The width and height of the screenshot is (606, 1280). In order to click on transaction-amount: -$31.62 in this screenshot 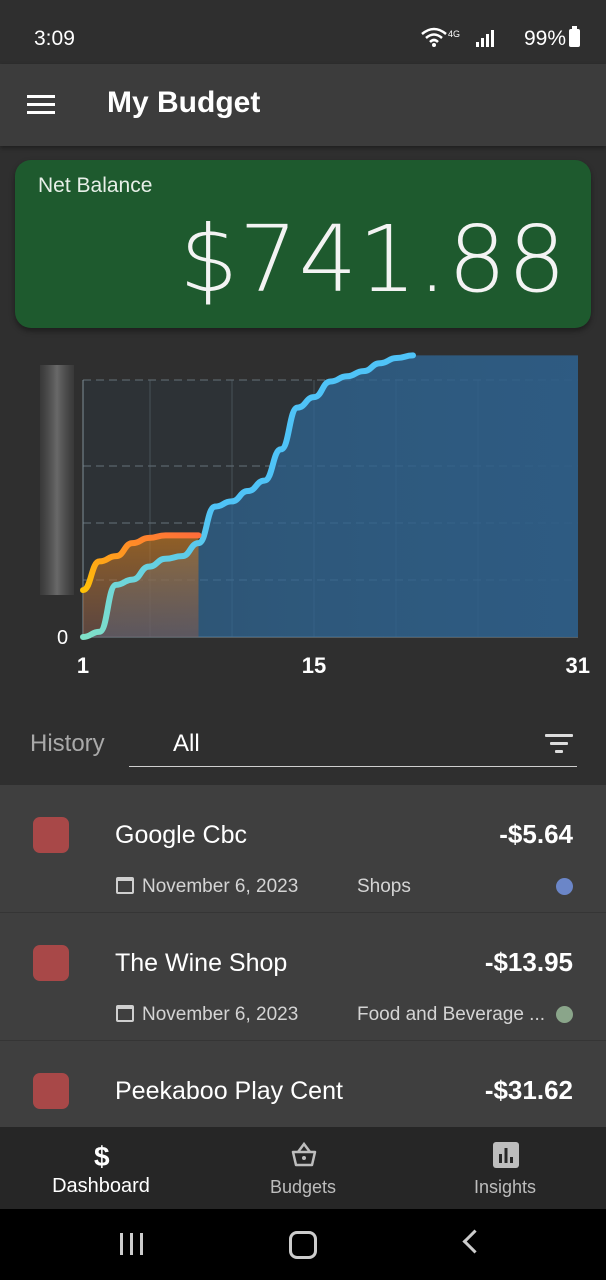, I will do `click(528, 1090)`.